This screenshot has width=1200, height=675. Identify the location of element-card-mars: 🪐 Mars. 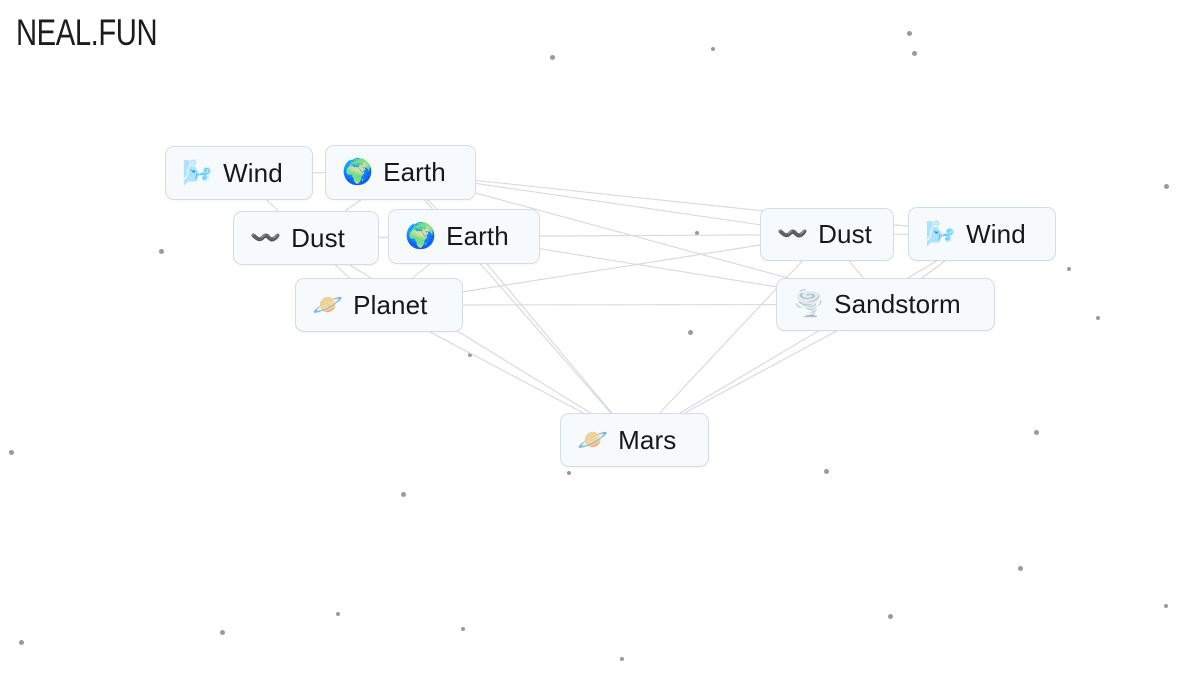
(634, 440).